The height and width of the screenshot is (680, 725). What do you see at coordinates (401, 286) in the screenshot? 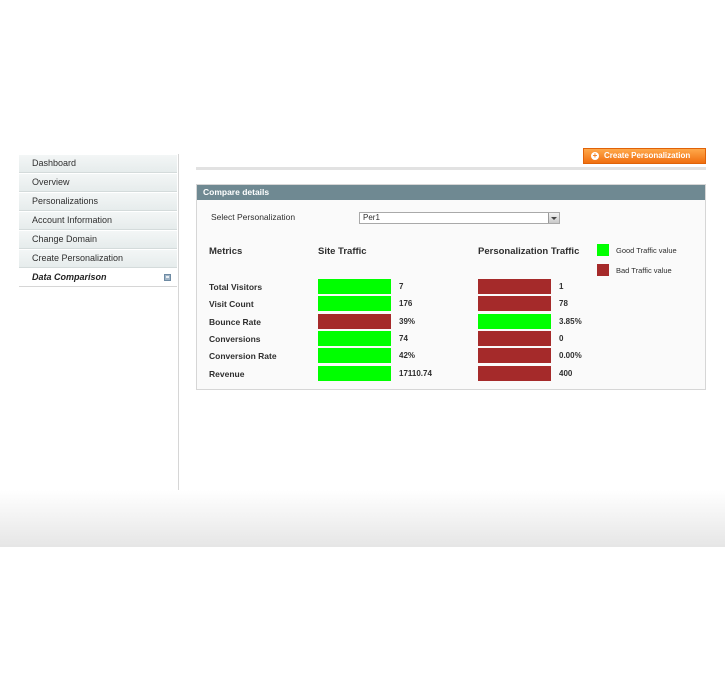
I see `site-traffic-value: 7` at bounding box center [401, 286].